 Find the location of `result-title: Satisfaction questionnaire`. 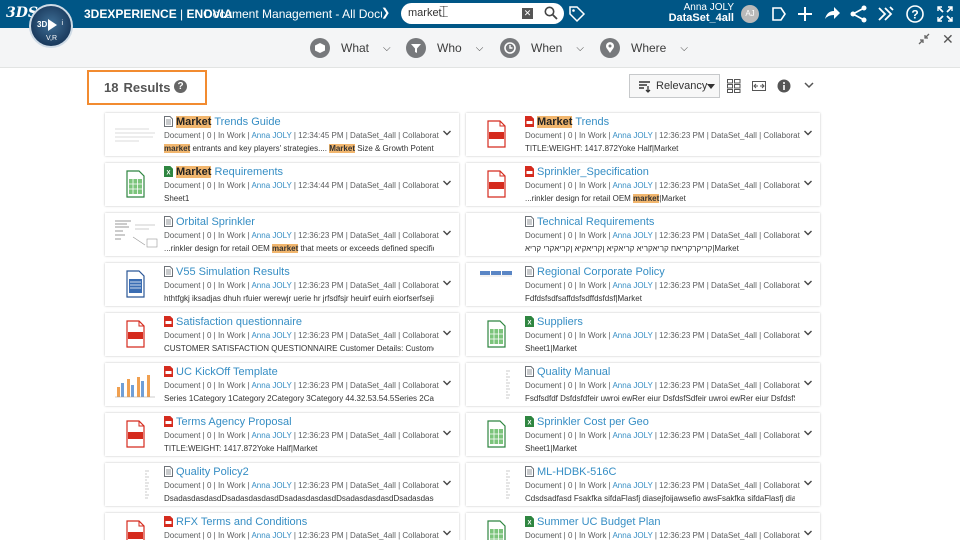

result-title: Satisfaction questionnaire is located at coordinates (239, 322).